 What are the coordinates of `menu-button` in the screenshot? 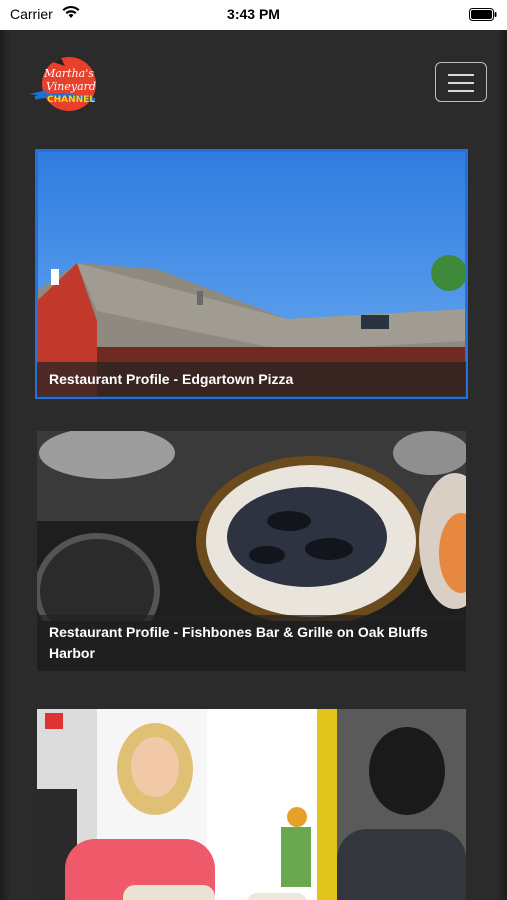 It's located at (461, 82).